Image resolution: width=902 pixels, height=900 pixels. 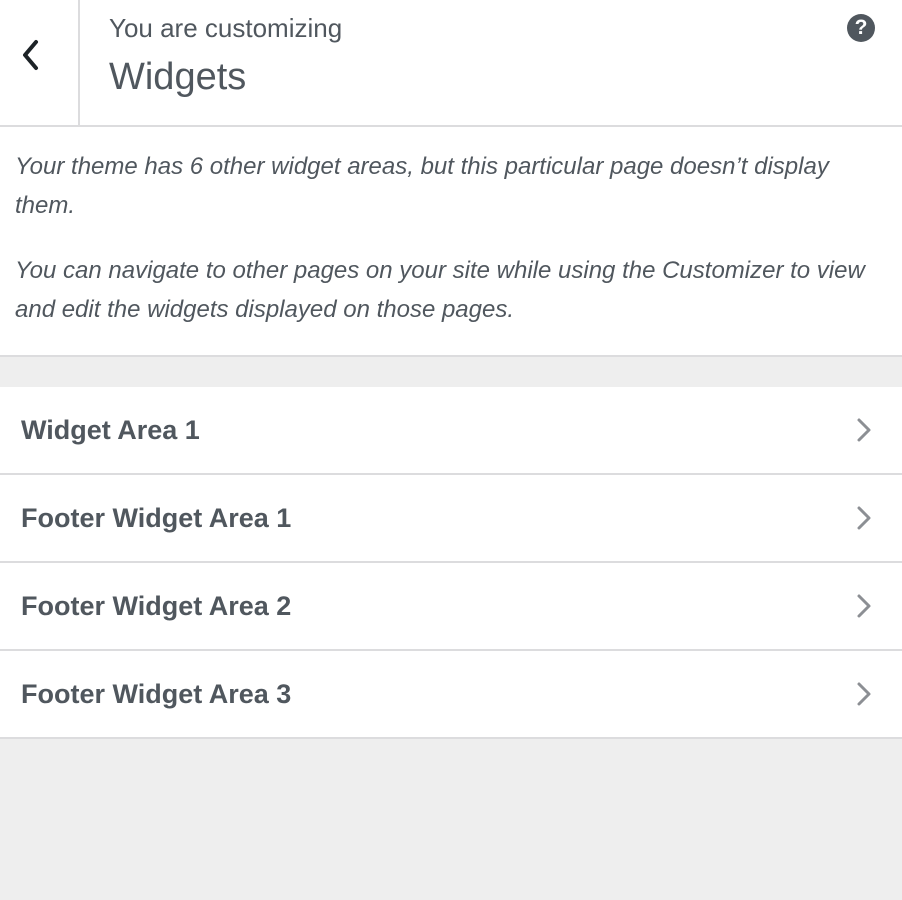 What do you see at coordinates (451, 695) in the screenshot?
I see `widget-area-item: Footer Widget Area 3` at bounding box center [451, 695].